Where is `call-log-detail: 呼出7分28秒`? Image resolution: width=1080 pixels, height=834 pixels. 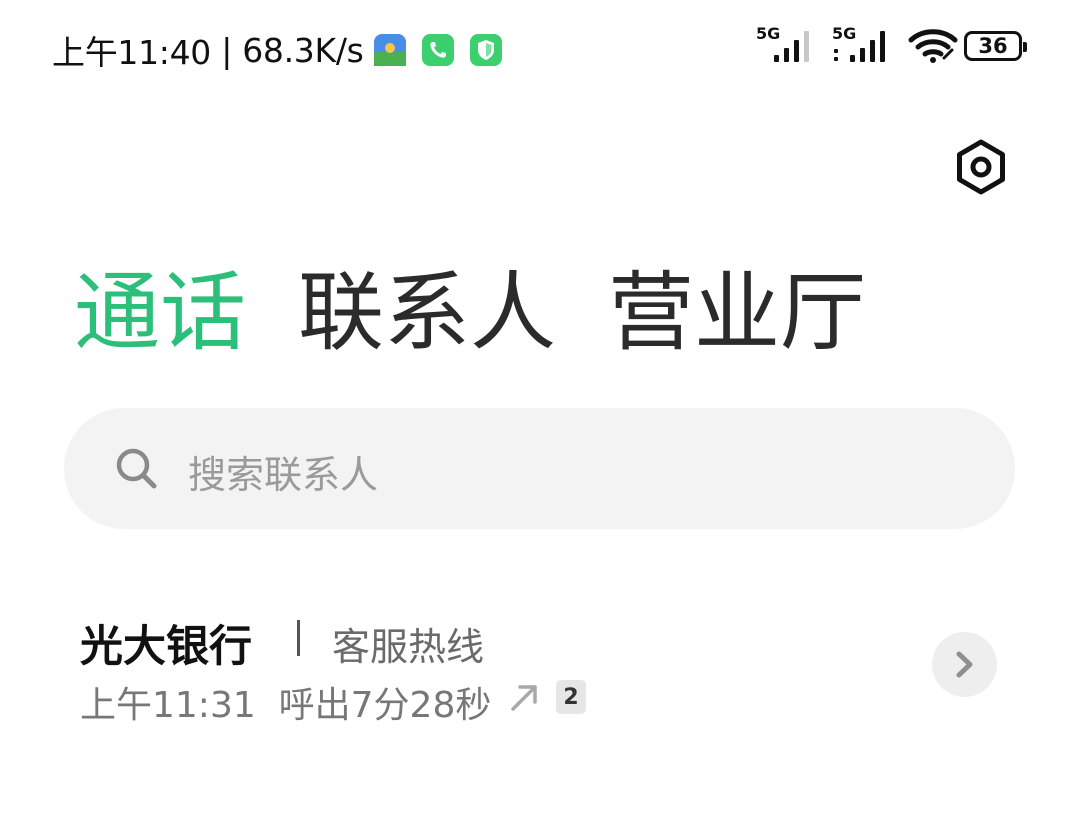 call-log-detail: 呼出7分28秒 is located at coordinates (385, 705).